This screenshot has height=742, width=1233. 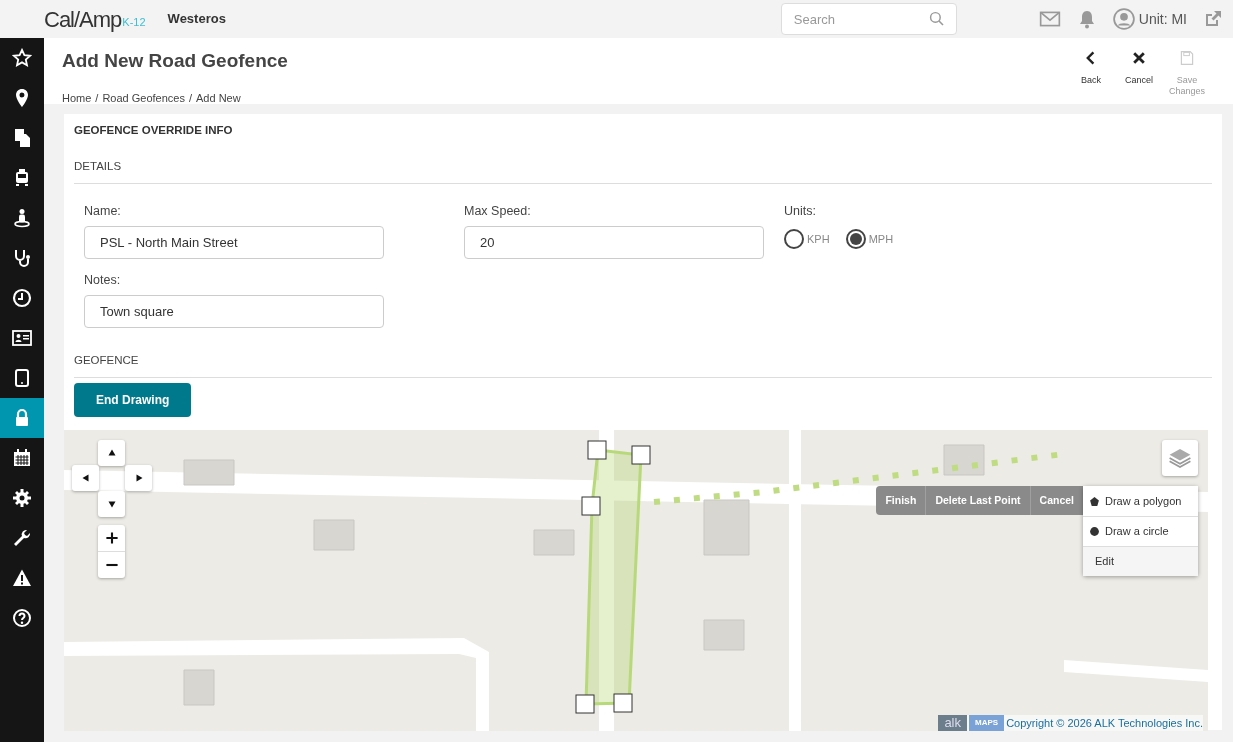 I want to click on notes-field: Town square, so click(x=234, y=311).